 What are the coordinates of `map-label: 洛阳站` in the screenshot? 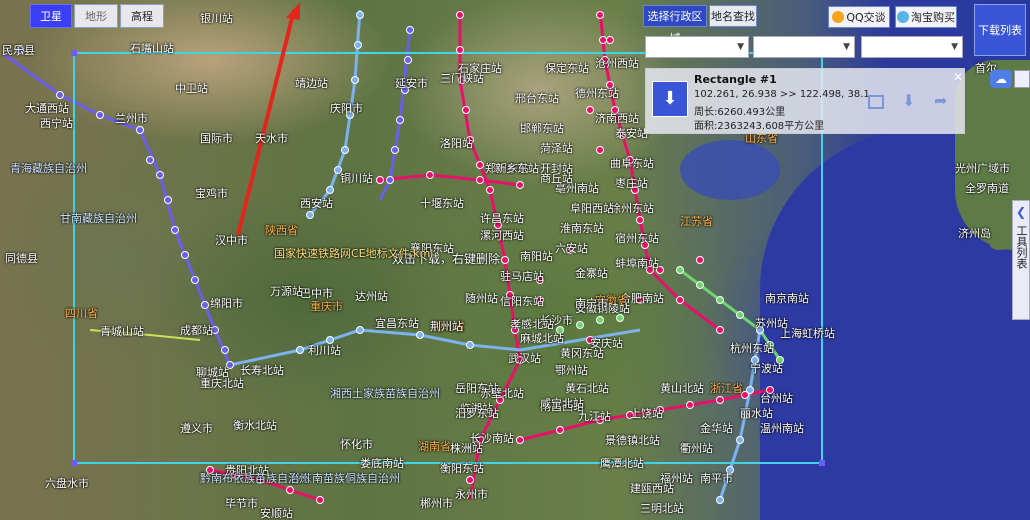 It's located at (456, 143).